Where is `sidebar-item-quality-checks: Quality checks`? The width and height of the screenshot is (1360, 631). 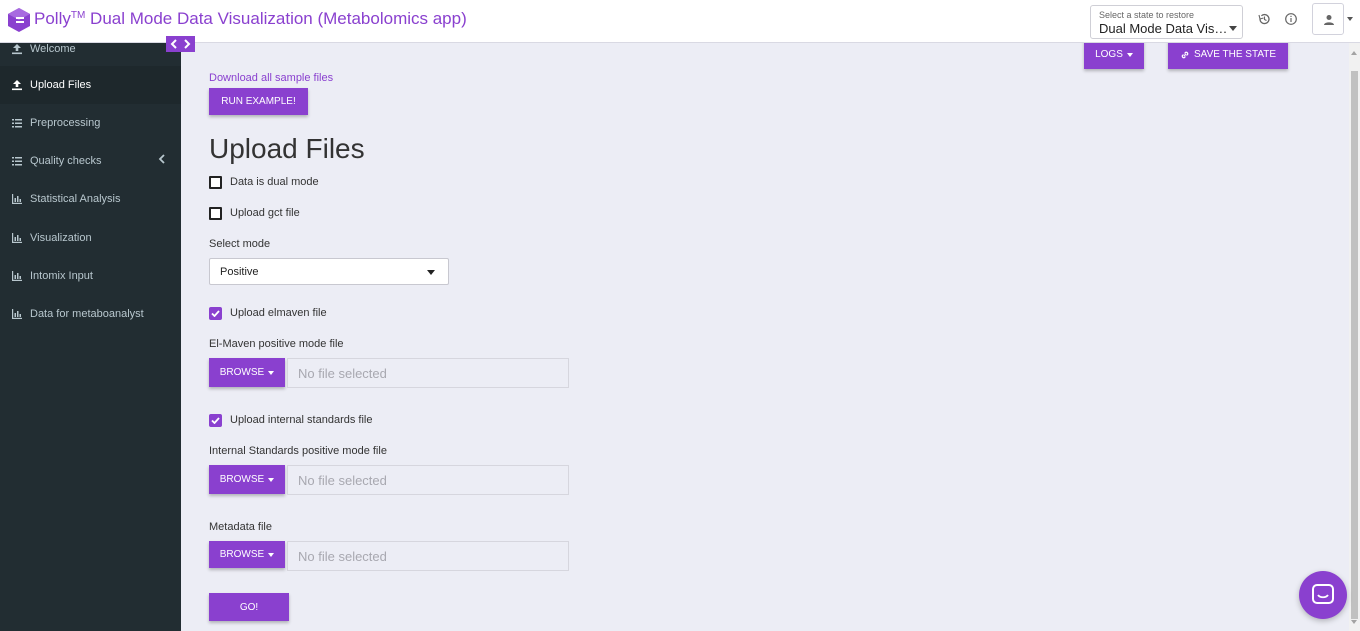 sidebar-item-quality-checks: Quality checks is located at coordinates (90, 161).